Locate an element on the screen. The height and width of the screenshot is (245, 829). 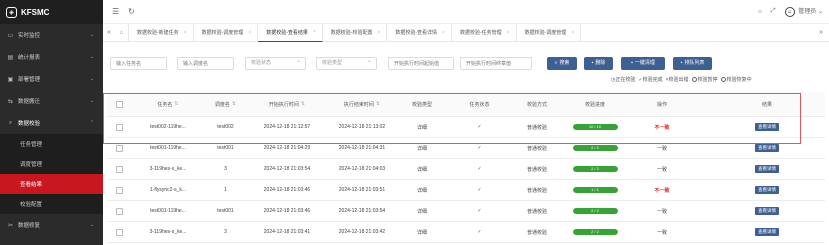
cell-progress: 10 / 10 is located at coordinates (595, 127).